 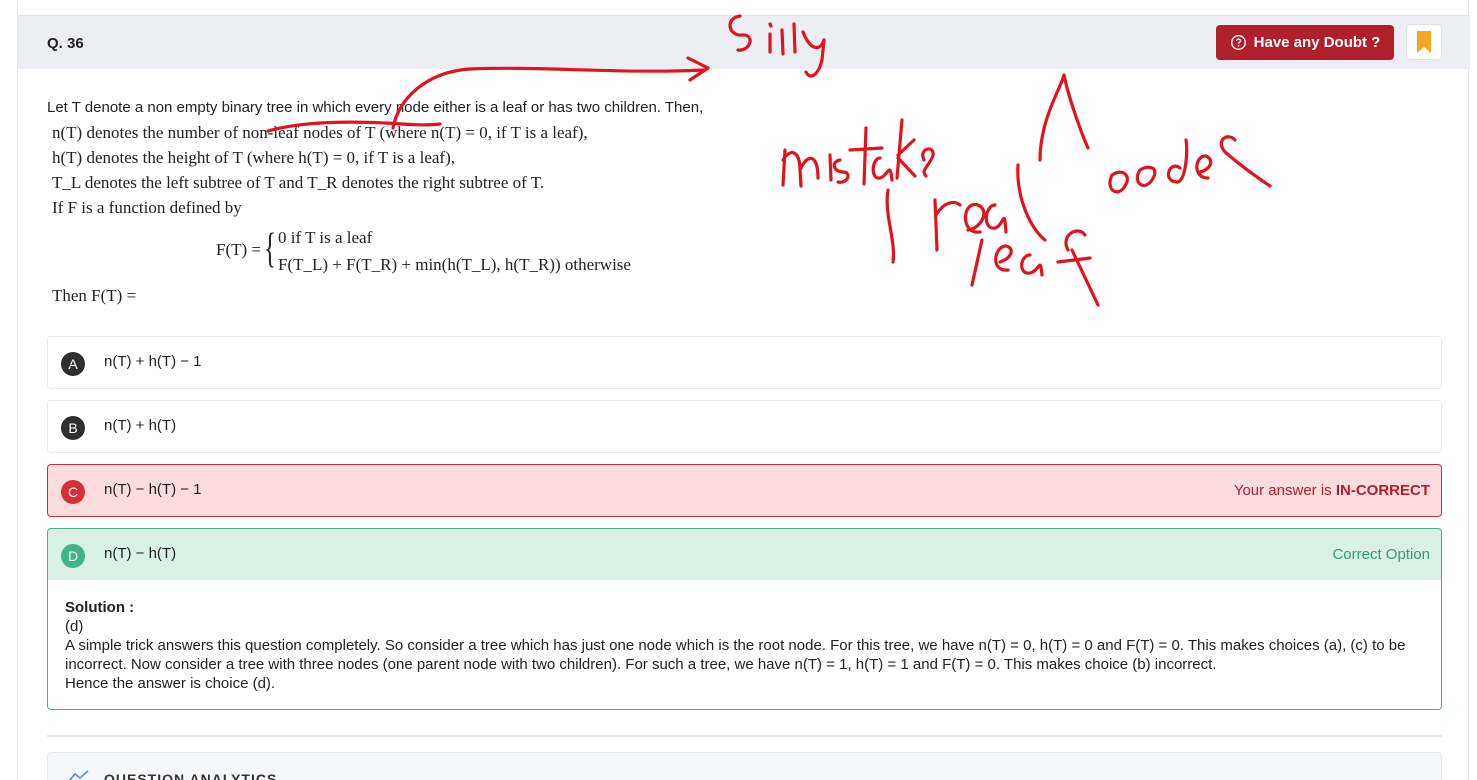 What do you see at coordinates (73, 364) in the screenshot?
I see `option-a-badge: A` at bounding box center [73, 364].